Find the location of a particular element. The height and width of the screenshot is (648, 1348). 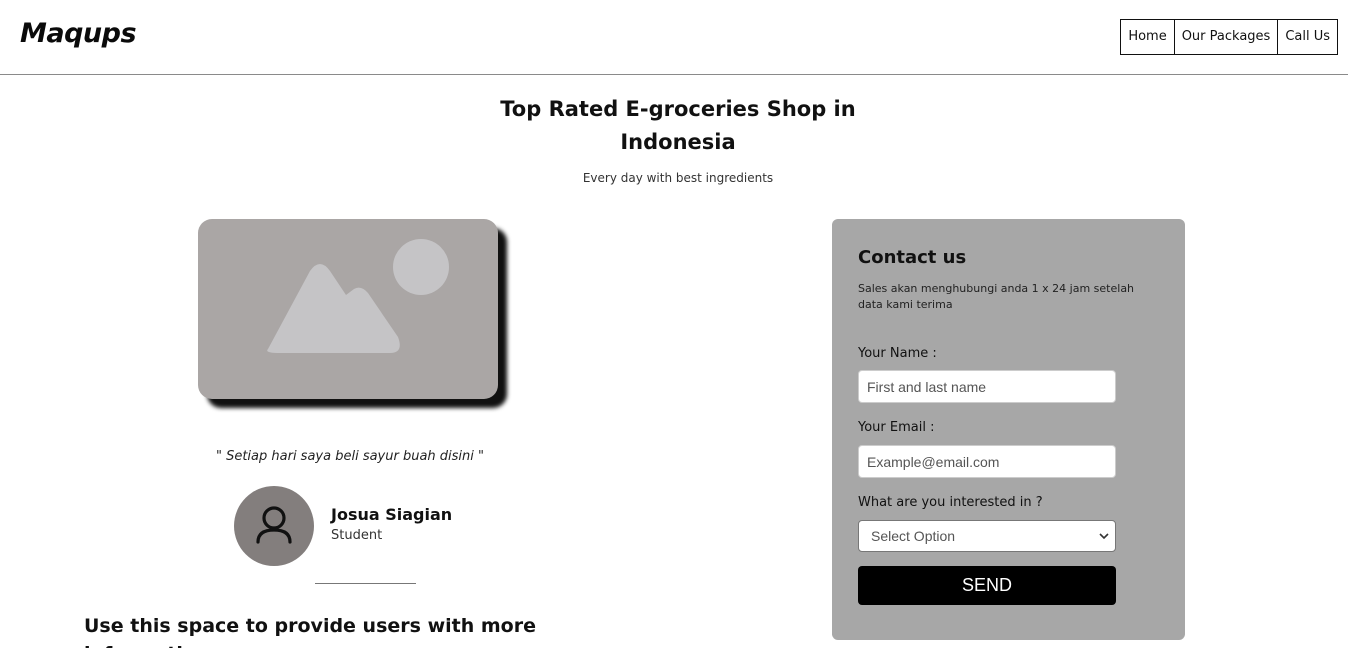

name-field is located at coordinates (987, 386).